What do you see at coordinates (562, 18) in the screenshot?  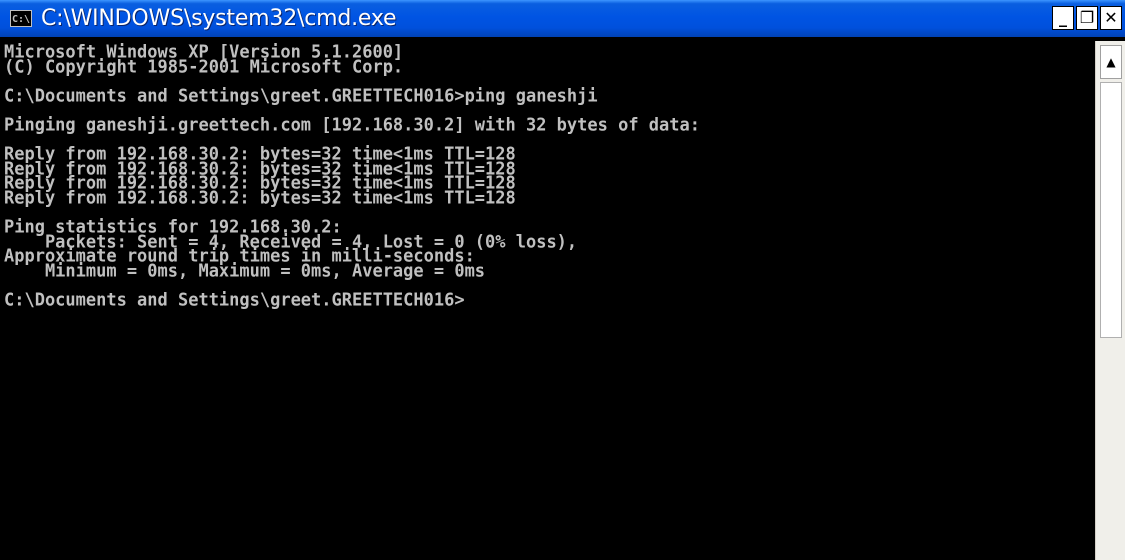 I see `title-bar: C:\ C:\WINDOWS\system32\cmd.exe _ ❐ ✕` at bounding box center [562, 18].